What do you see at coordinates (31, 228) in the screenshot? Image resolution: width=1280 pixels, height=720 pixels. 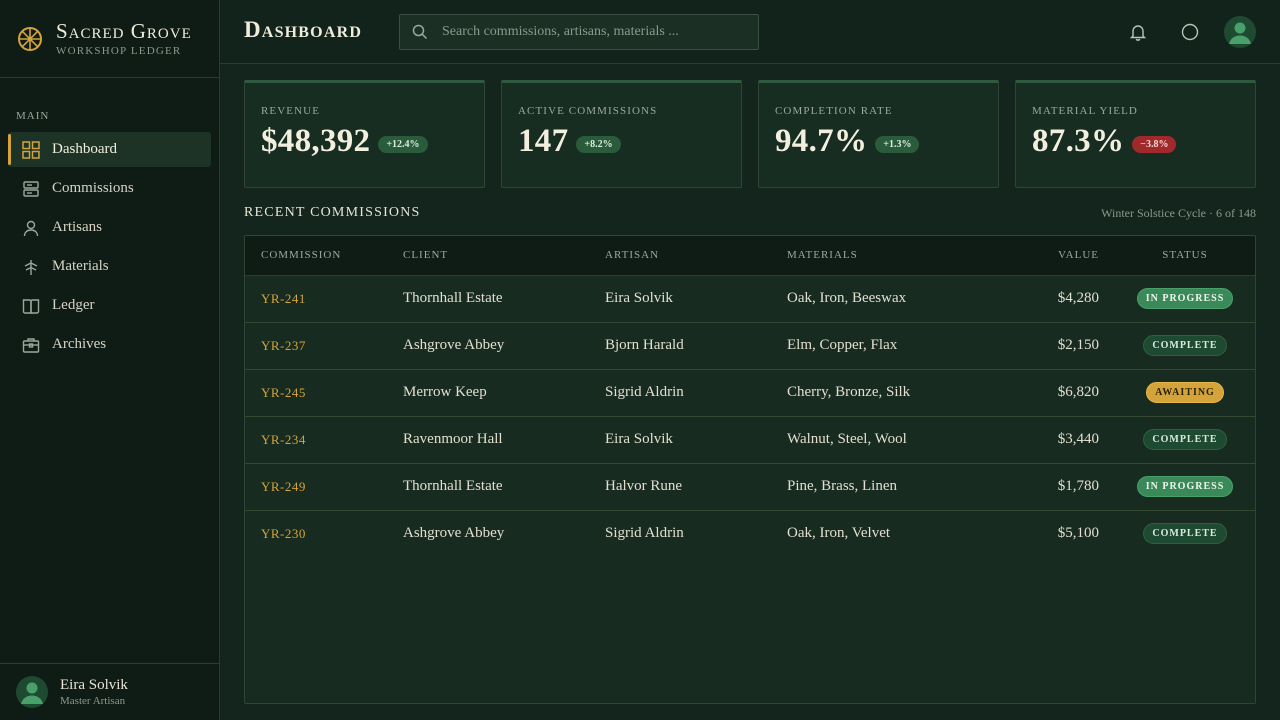 I see `person-icon` at bounding box center [31, 228].